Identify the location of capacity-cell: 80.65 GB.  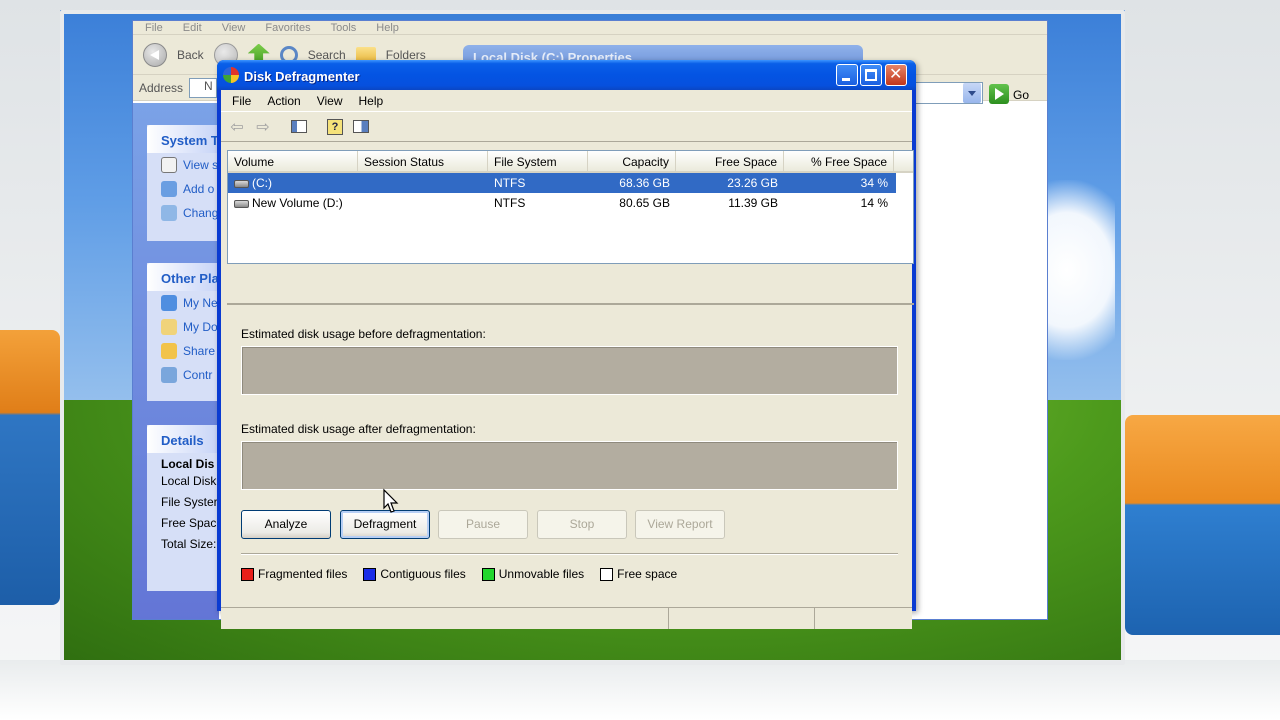
(644, 203).